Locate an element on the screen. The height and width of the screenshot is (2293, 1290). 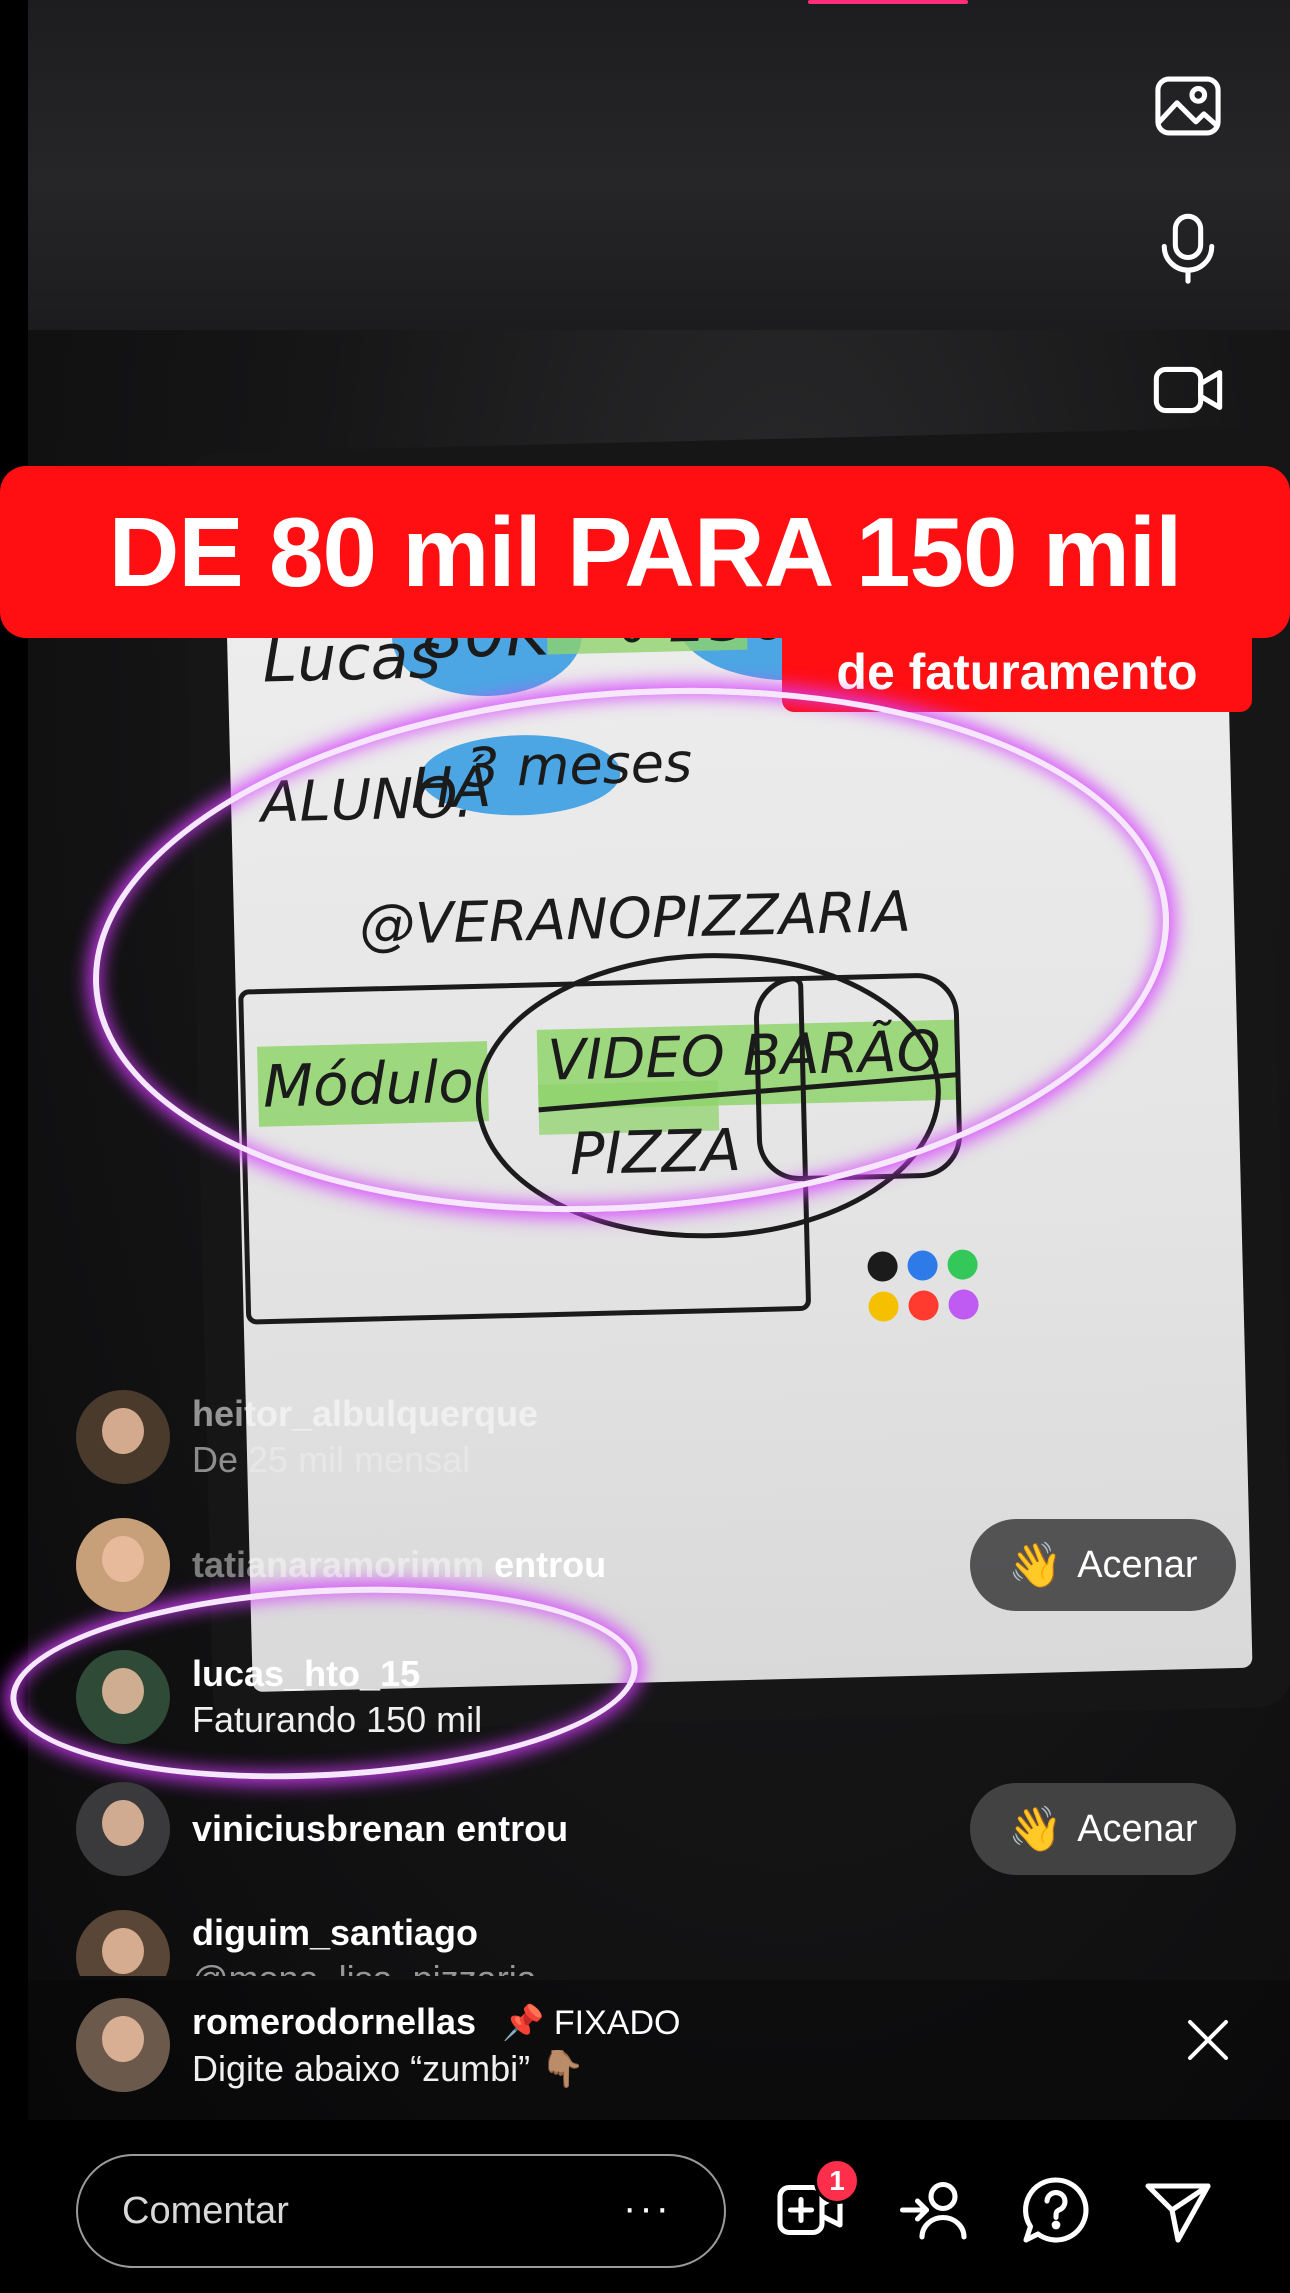
headline-subtitle: de faturamento is located at coordinates (1017, 672).